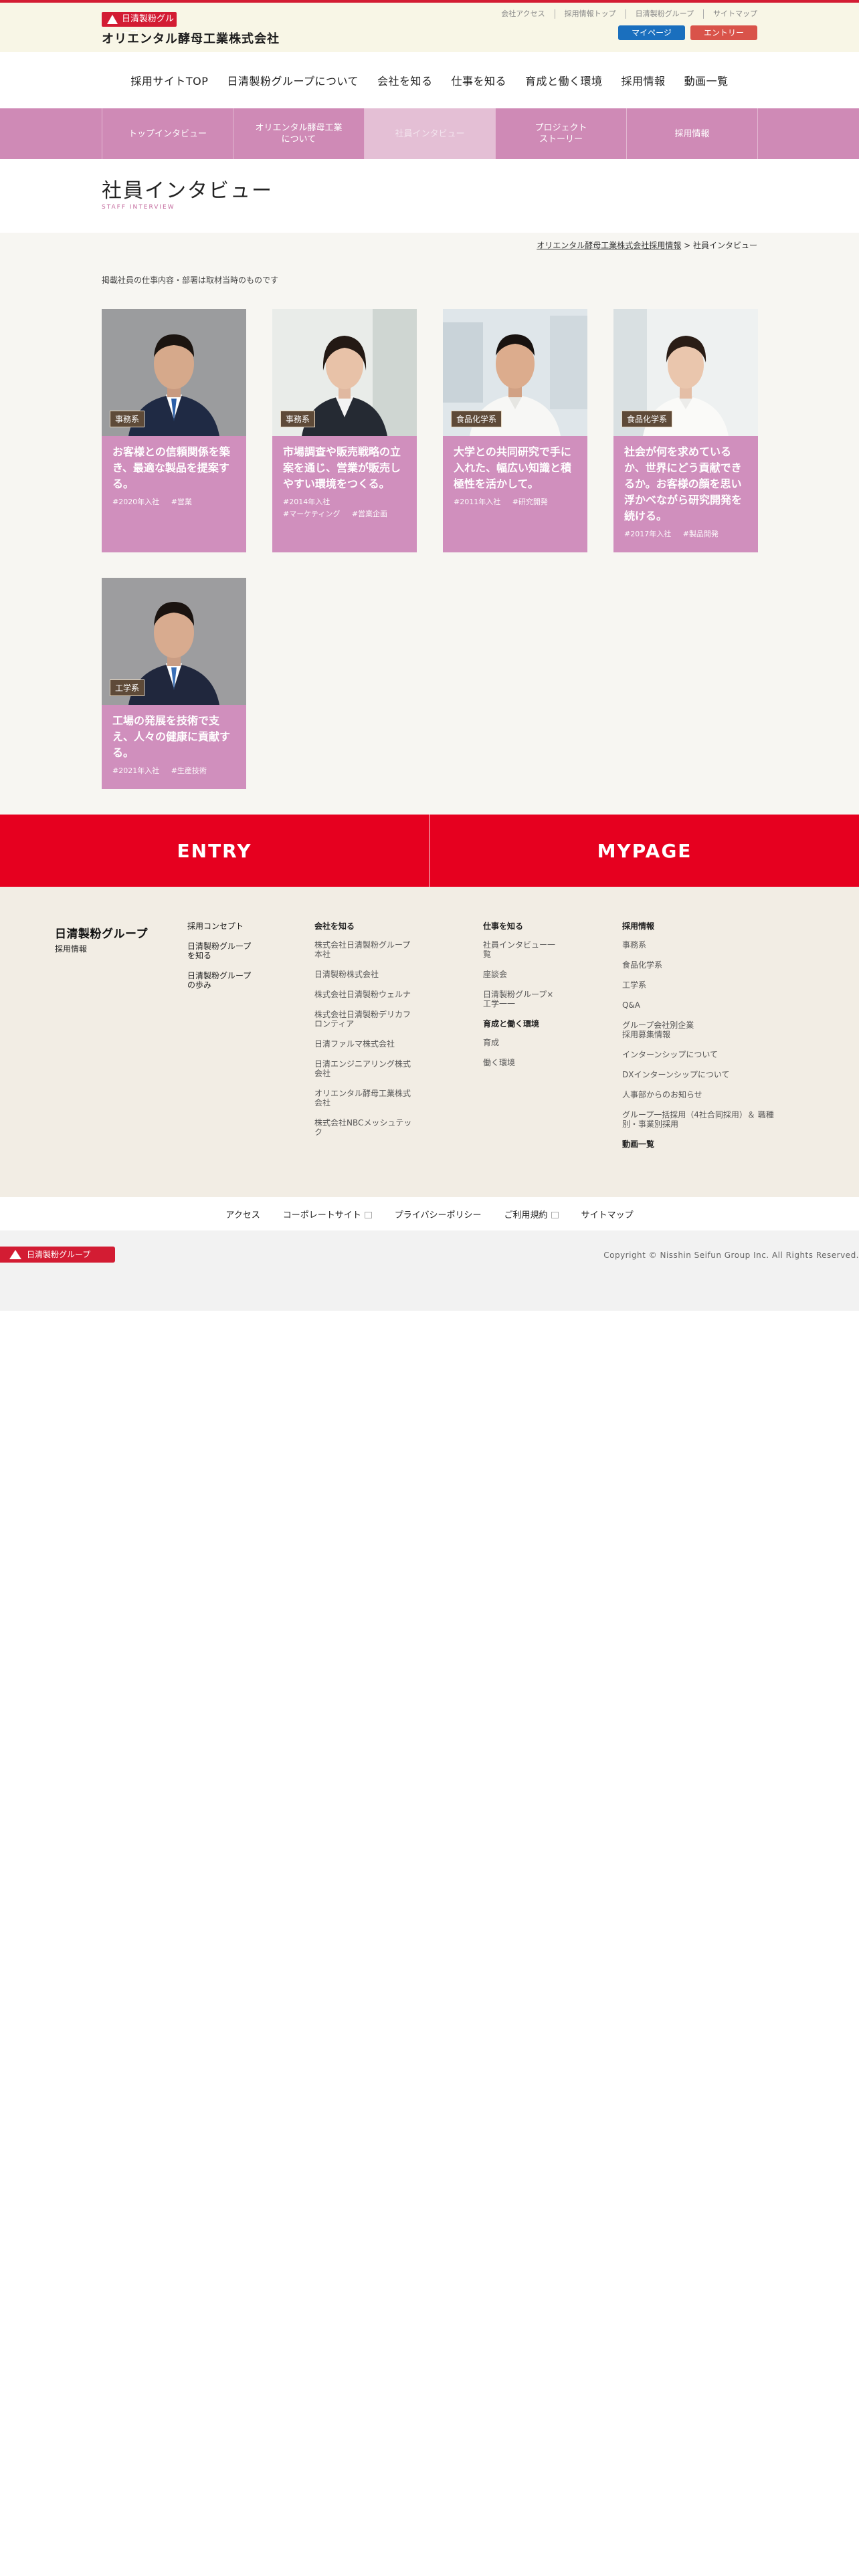 This screenshot has height=2576, width=859. What do you see at coordinates (231, 961) in the screenshot?
I see `footer-col-concept: 採用コンセプト 日清製粉グループ を知る 日清製粉グループ の歩み` at bounding box center [231, 961].